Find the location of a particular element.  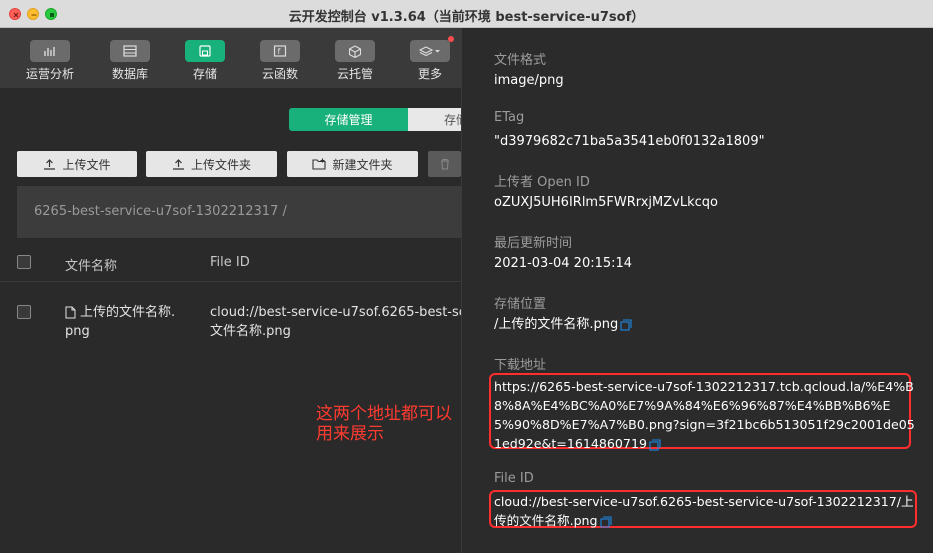

tab-storage-management: 存储管理 is located at coordinates (348, 119).